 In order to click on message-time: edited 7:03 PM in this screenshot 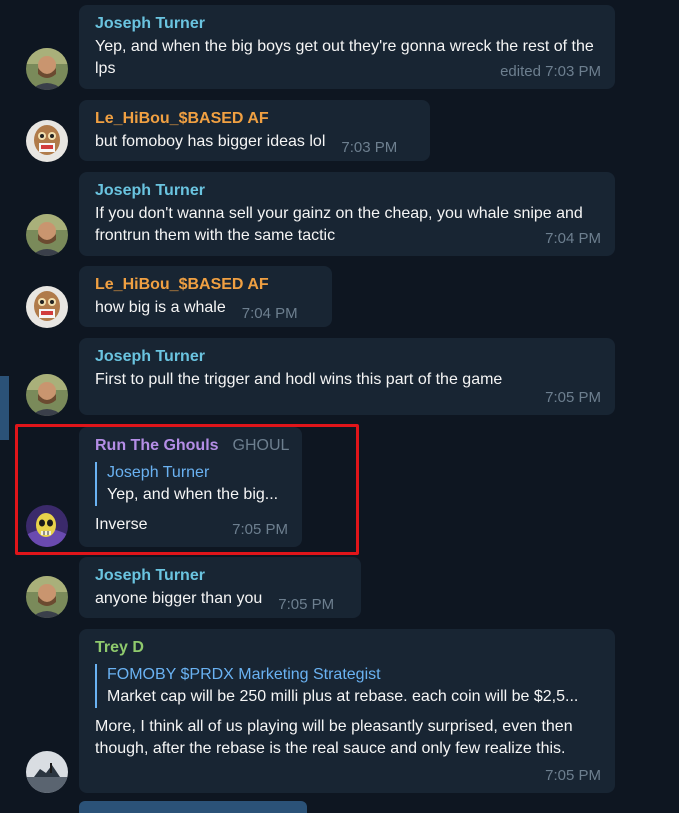, I will do `click(550, 71)`.